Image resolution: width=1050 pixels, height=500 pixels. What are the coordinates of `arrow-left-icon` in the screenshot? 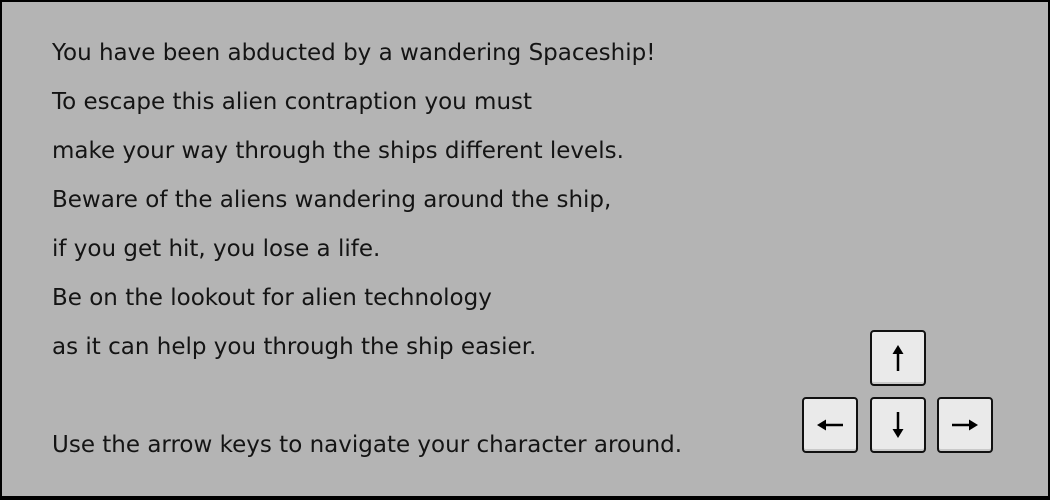 It's located at (830, 425).